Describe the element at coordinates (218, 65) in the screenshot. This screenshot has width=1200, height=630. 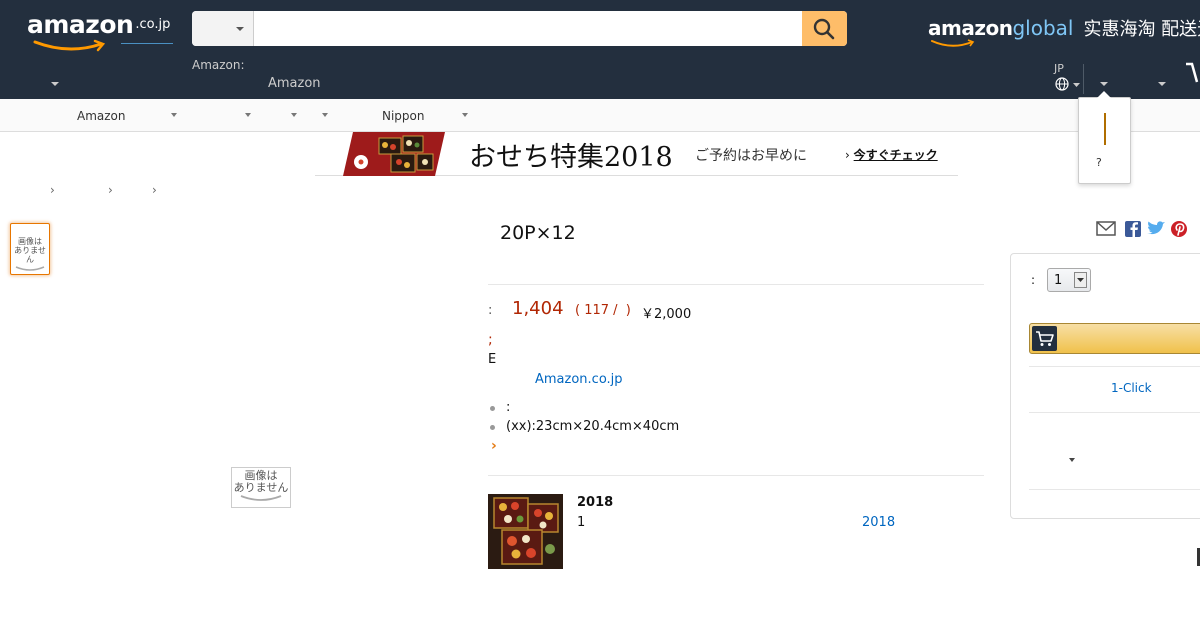
I see `deliver-to-label: Amazon:` at that location.